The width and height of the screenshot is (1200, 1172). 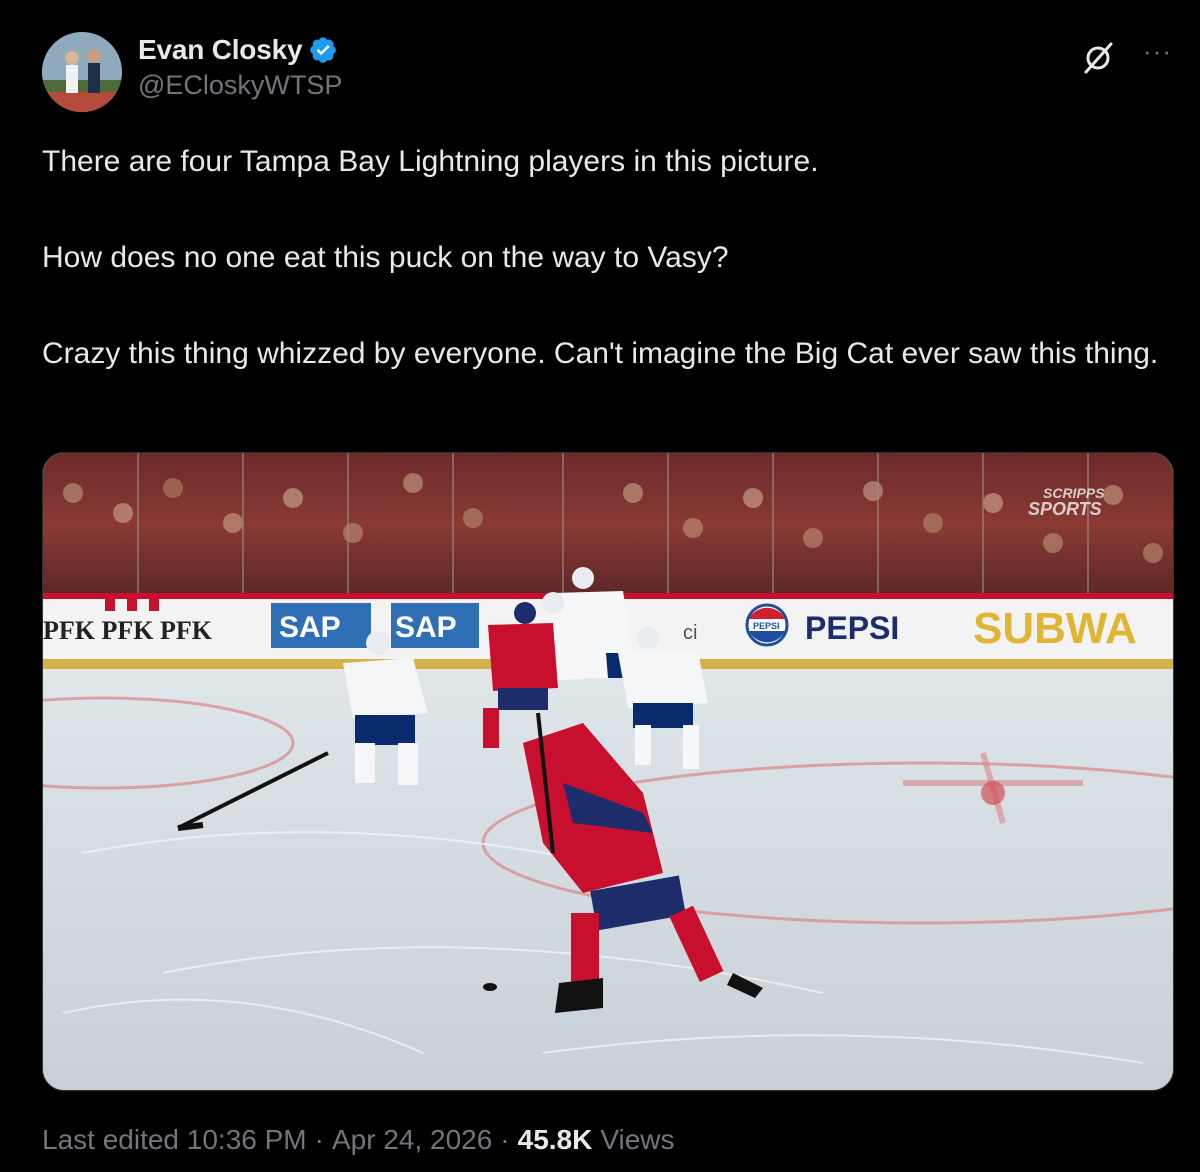 What do you see at coordinates (1055, 628) in the screenshot?
I see `subway-ad: SUBWA` at bounding box center [1055, 628].